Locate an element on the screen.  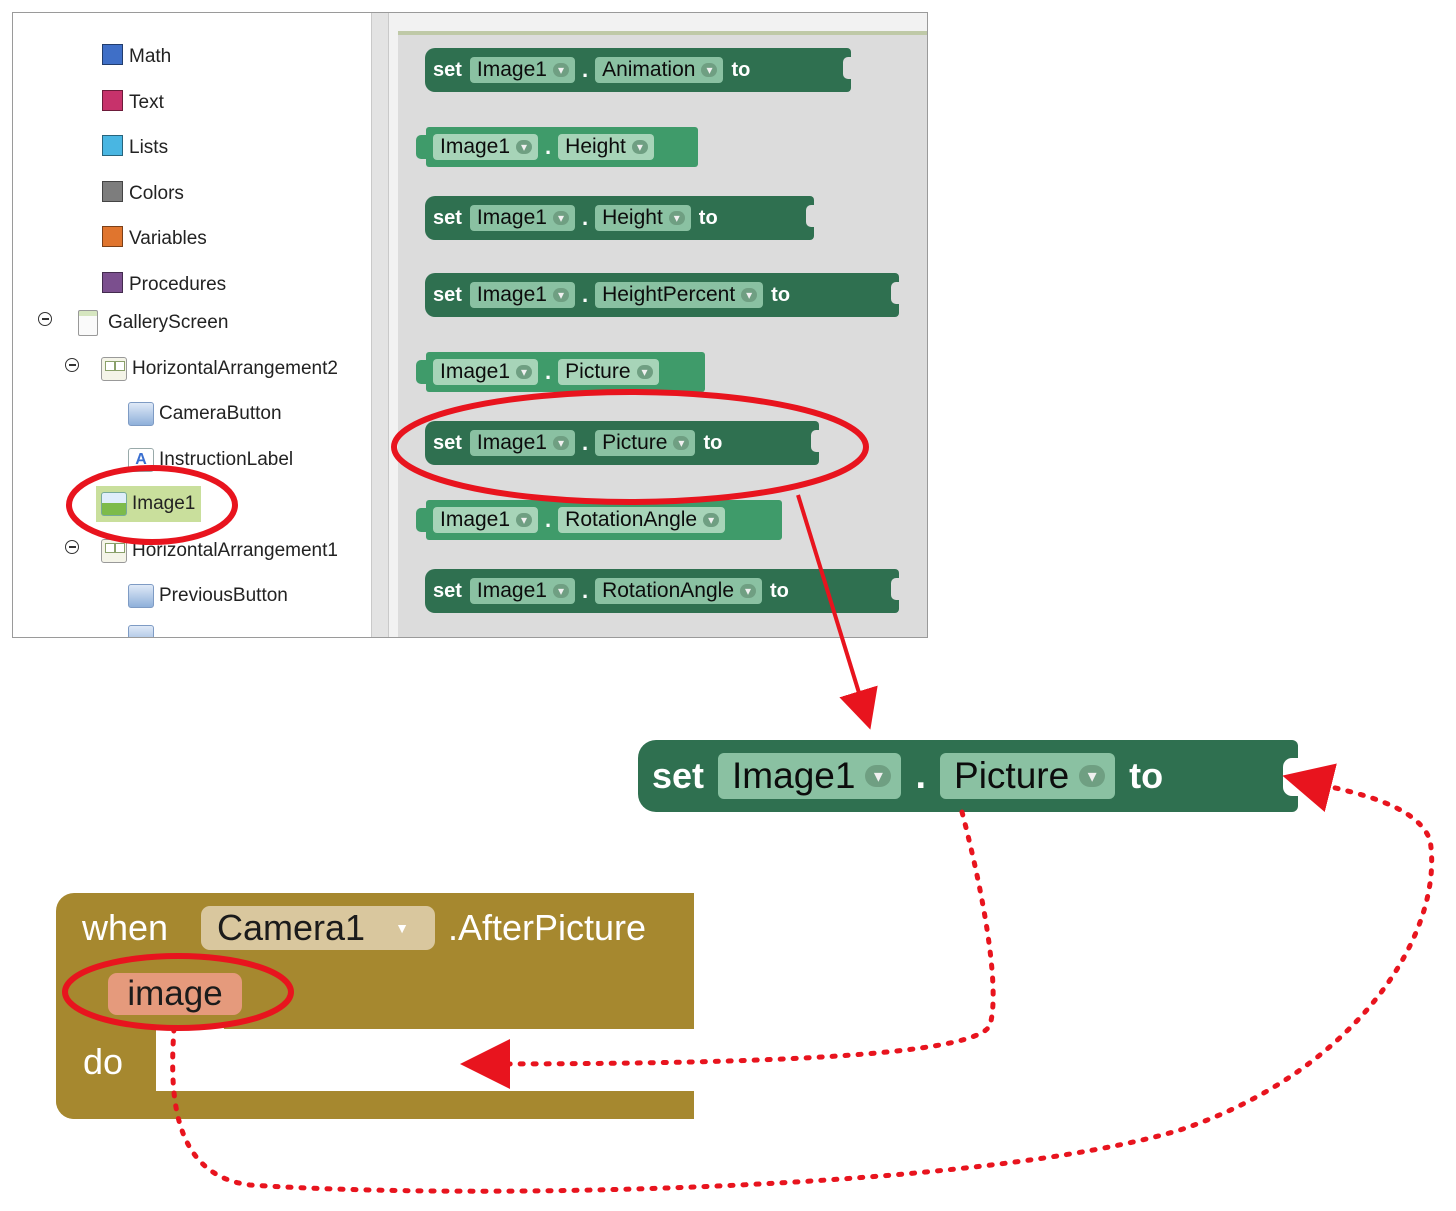
component-name: Camera1 is located at coordinates (291, 927).